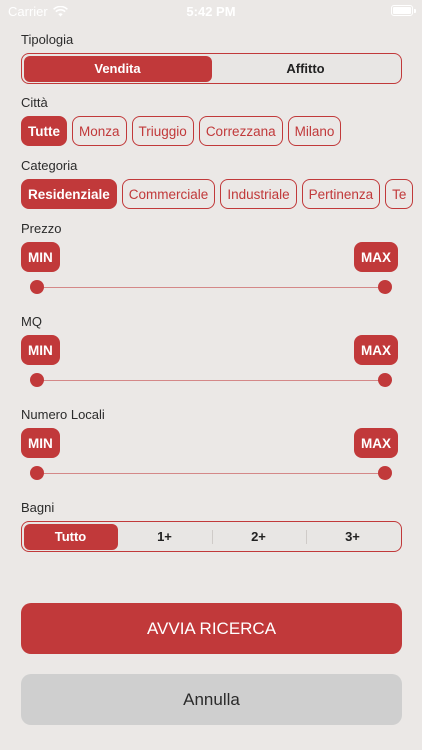 The image size is (422, 750). I want to click on numero-locali-label: Numero Locali, so click(63, 414).